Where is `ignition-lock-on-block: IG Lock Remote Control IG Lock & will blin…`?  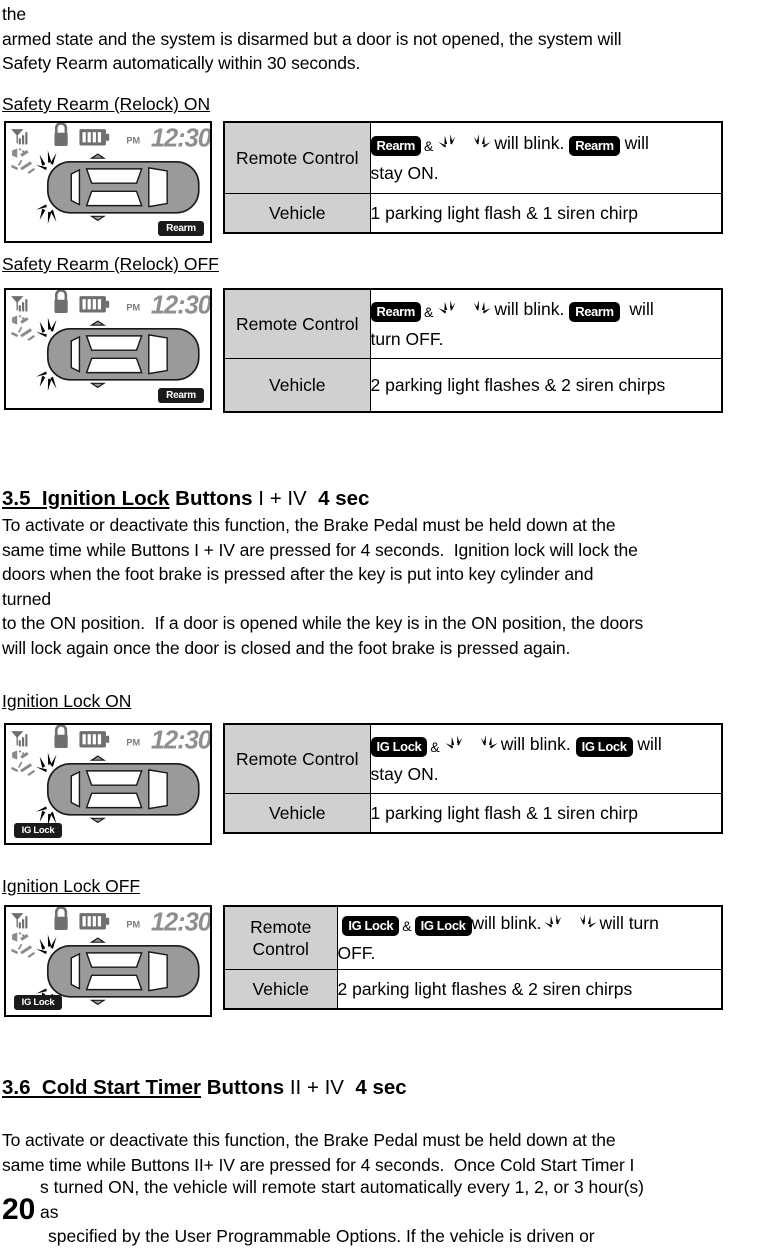 ignition-lock-on-block: IG Lock Remote Control IG Lock & will blin… is located at coordinates (363, 784).